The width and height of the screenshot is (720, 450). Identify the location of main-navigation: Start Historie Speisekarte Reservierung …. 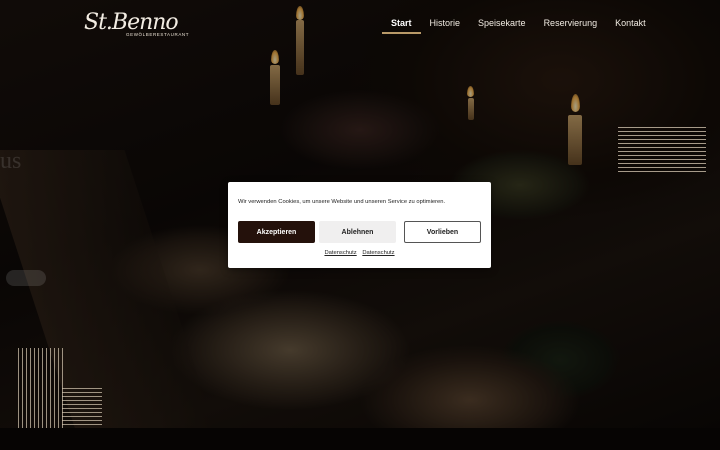
(518, 26).